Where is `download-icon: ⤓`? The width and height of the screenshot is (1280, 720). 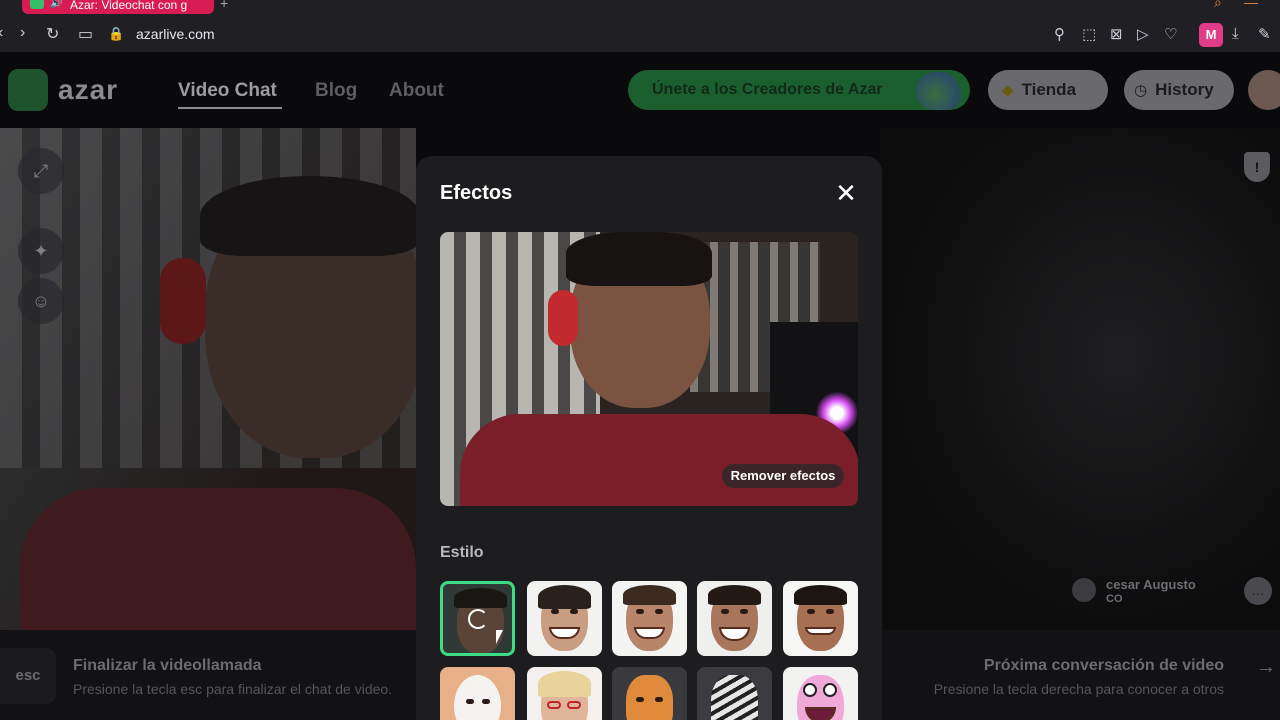 download-icon: ⤓ is located at coordinates (1235, 33).